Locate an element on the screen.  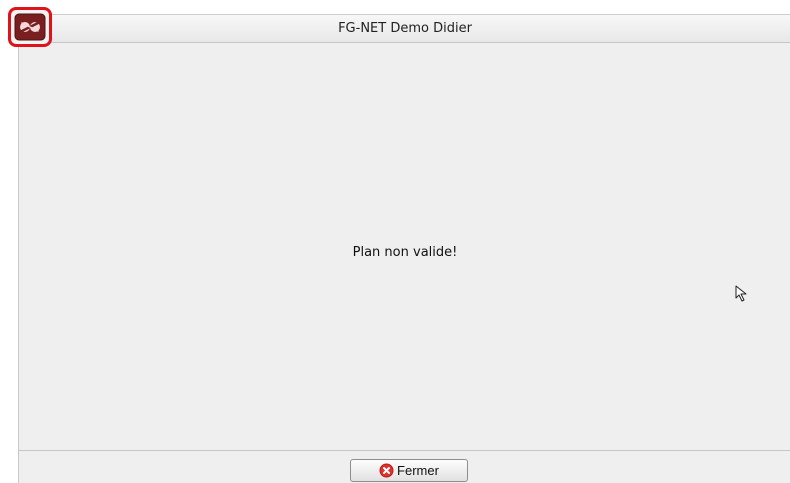
close-icon is located at coordinates (386, 470).